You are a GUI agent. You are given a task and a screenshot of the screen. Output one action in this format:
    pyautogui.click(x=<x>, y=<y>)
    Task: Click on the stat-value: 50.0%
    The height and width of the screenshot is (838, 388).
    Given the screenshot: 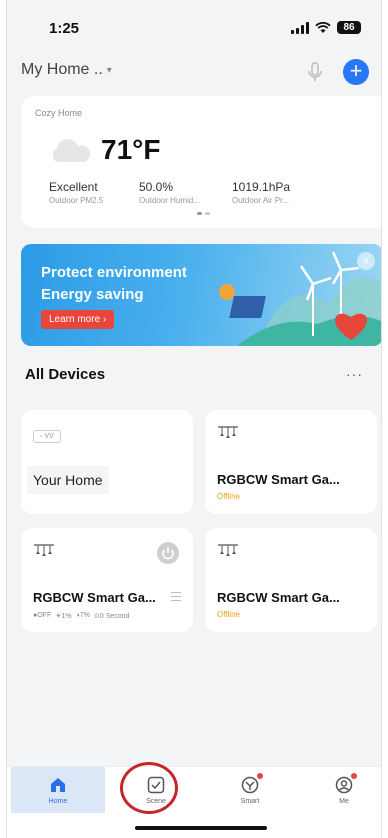 What is the action you would take?
    pyautogui.click(x=156, y=187)
    